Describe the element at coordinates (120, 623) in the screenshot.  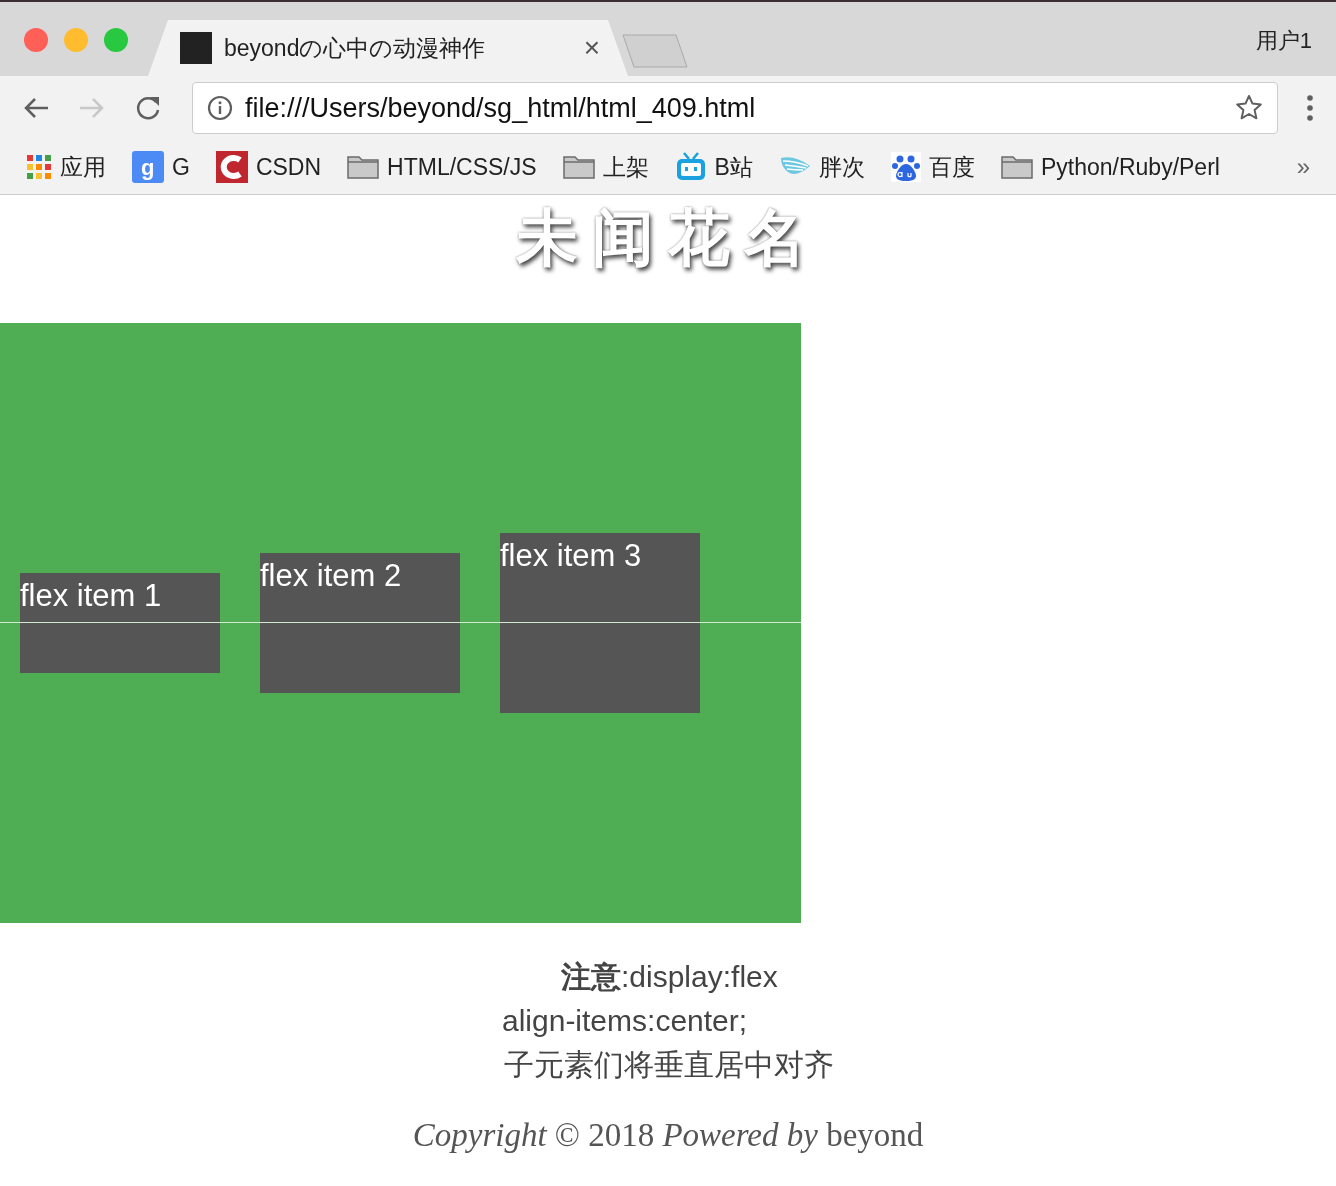
I see `flex-item: flex item 1` at that location.